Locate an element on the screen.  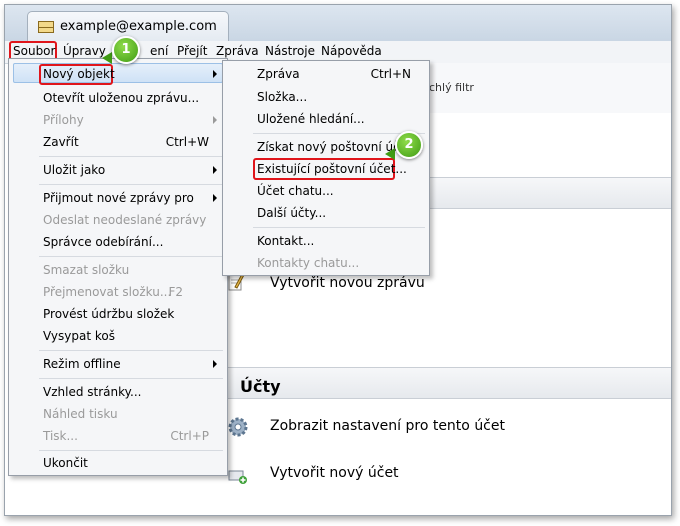
menu-item-new-object: Nový objekt is located at coordinates (79, 74).